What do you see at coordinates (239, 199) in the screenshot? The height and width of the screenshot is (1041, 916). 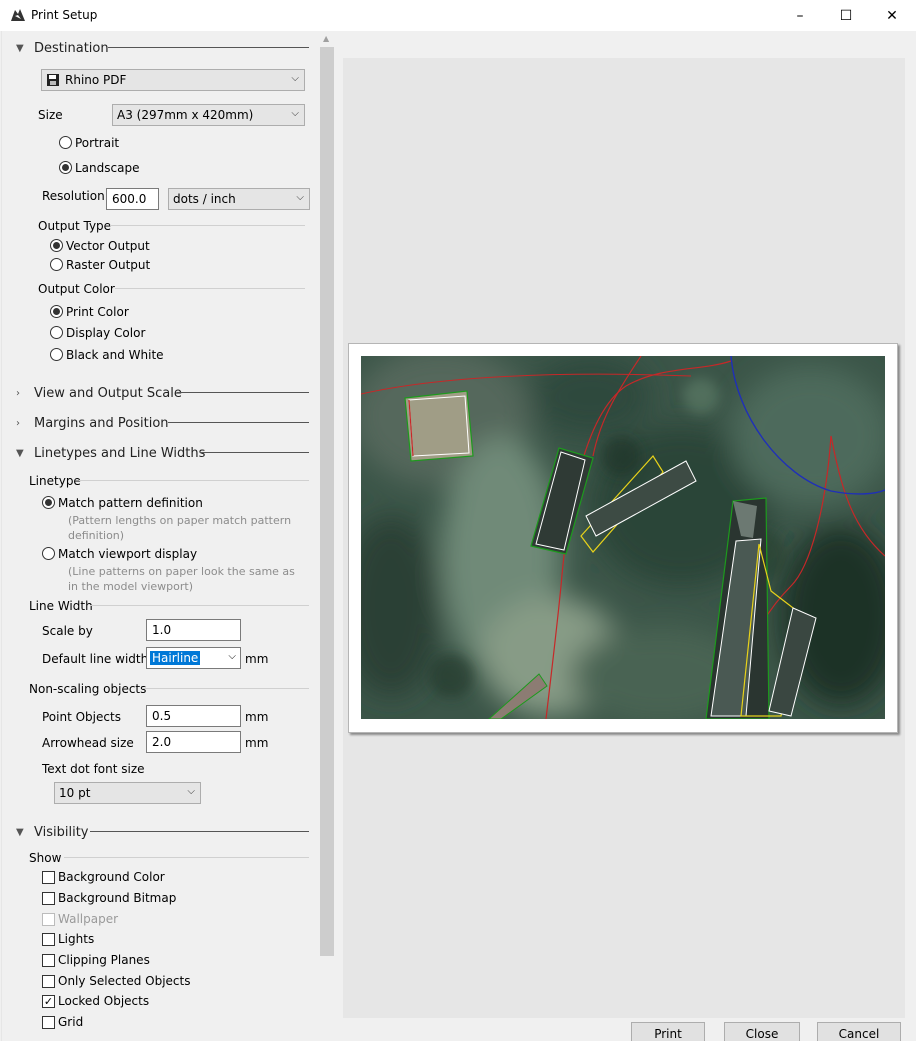 I see `resolution-unit-select: dots / inch ⌵` at bounding box center [239, 199].